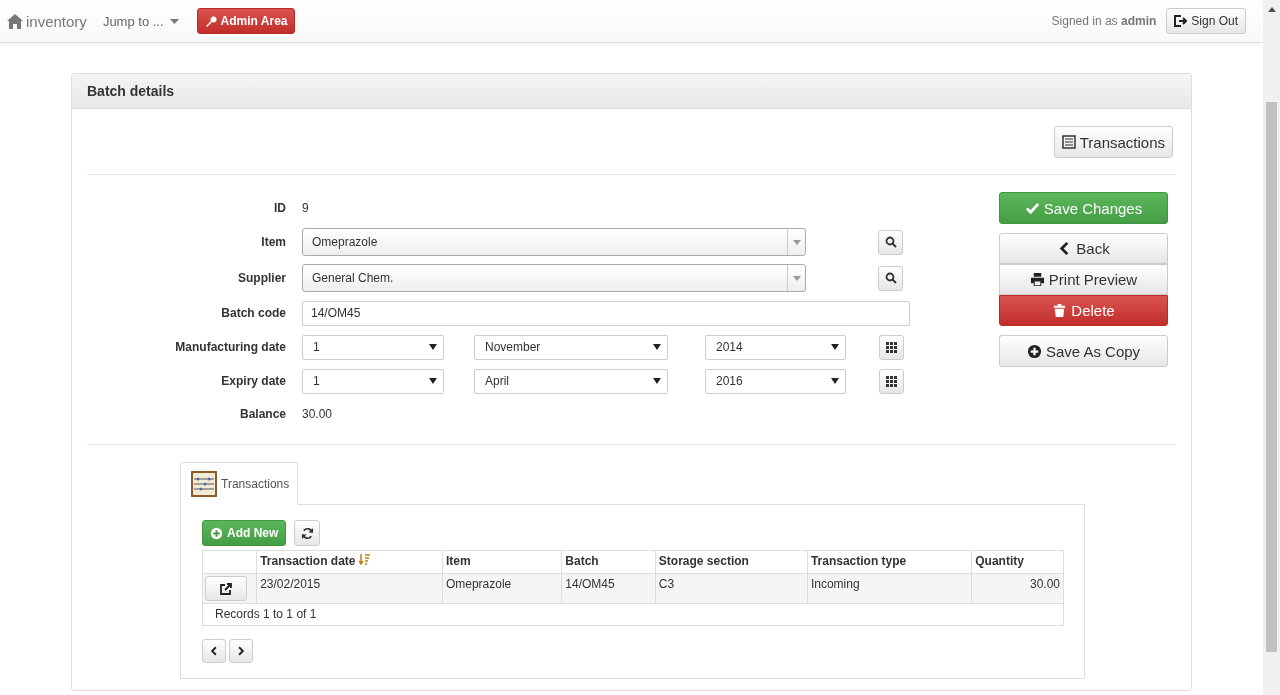 The height and width of the screenshot is (695, 1280). What do you see at coordinates (1060, 310) in the screenshot?
I see `trash-icon` at bounding box center [1060, 310].